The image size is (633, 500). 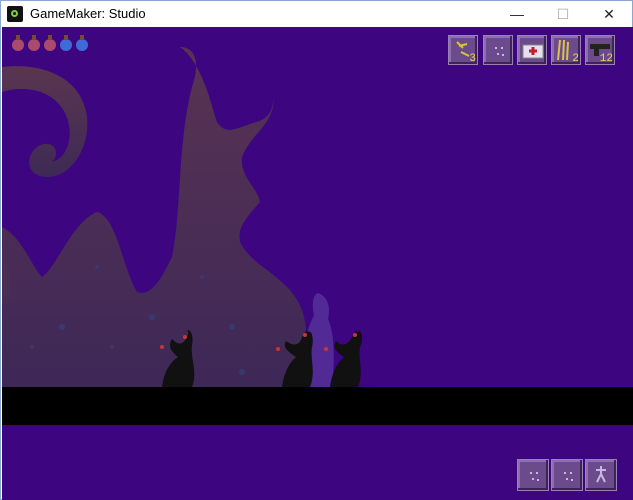 I want to click on rock-formation, so click(x=45, y=121).